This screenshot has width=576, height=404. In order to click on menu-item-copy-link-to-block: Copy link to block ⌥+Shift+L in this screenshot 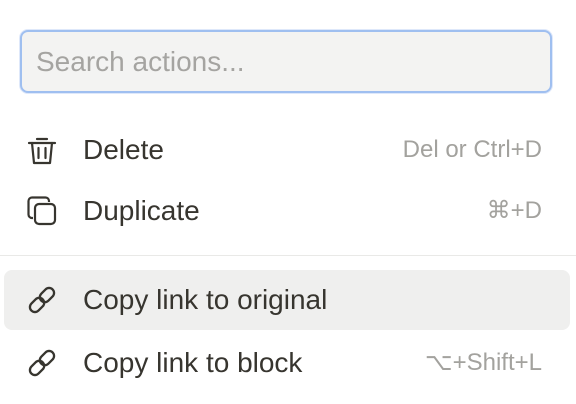, I will do `click(287, 363)`.